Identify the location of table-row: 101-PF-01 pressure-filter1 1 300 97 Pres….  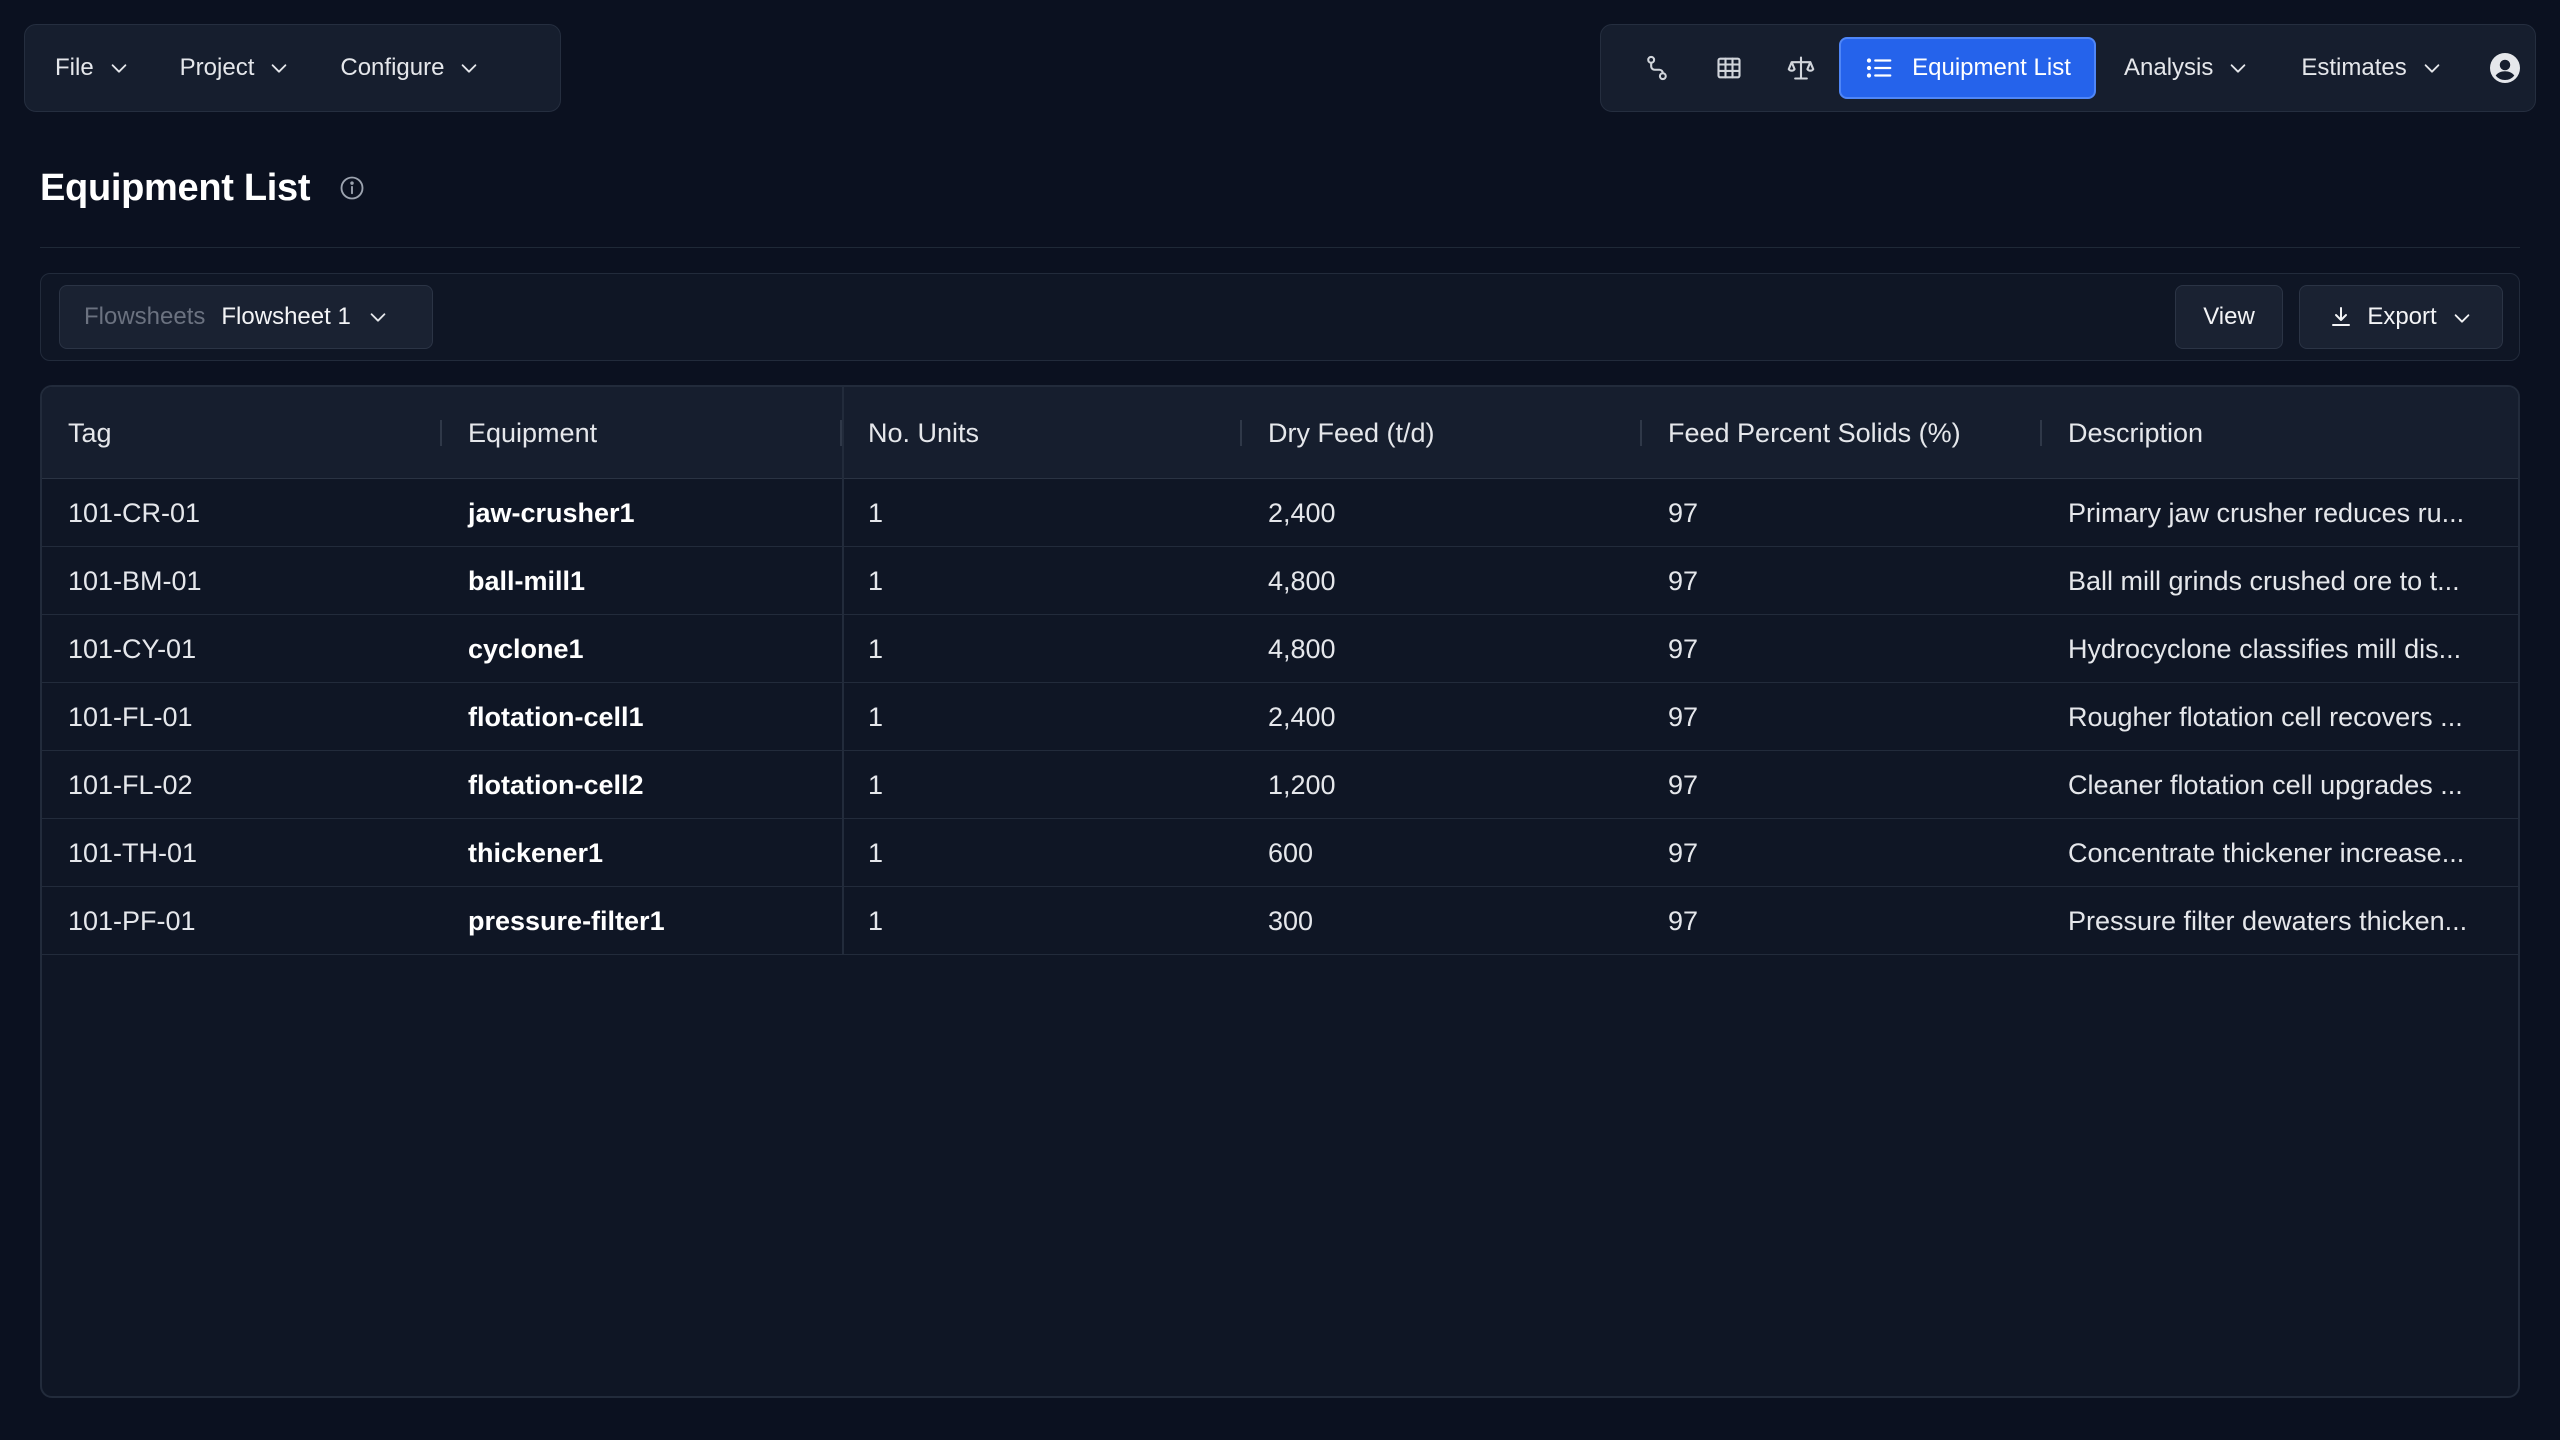
(1280, 921).